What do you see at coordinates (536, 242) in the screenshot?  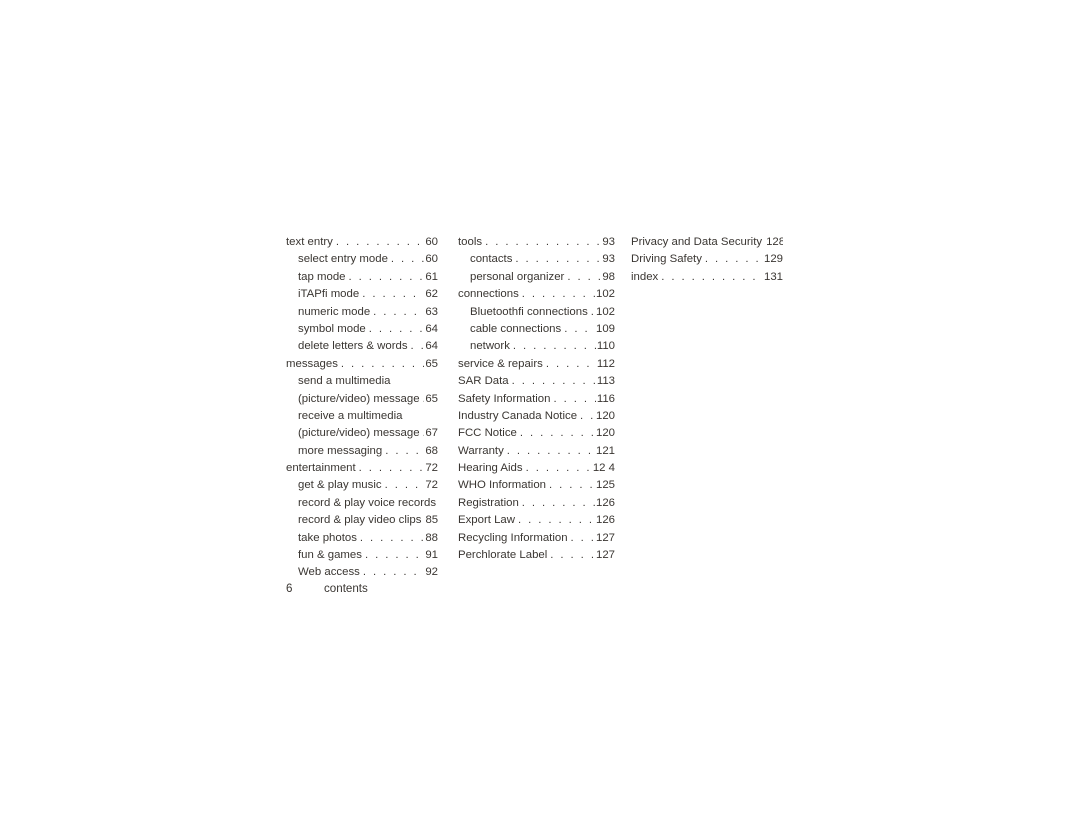 I see `toc-entry: tools 93` at bounding box center [536, 242].